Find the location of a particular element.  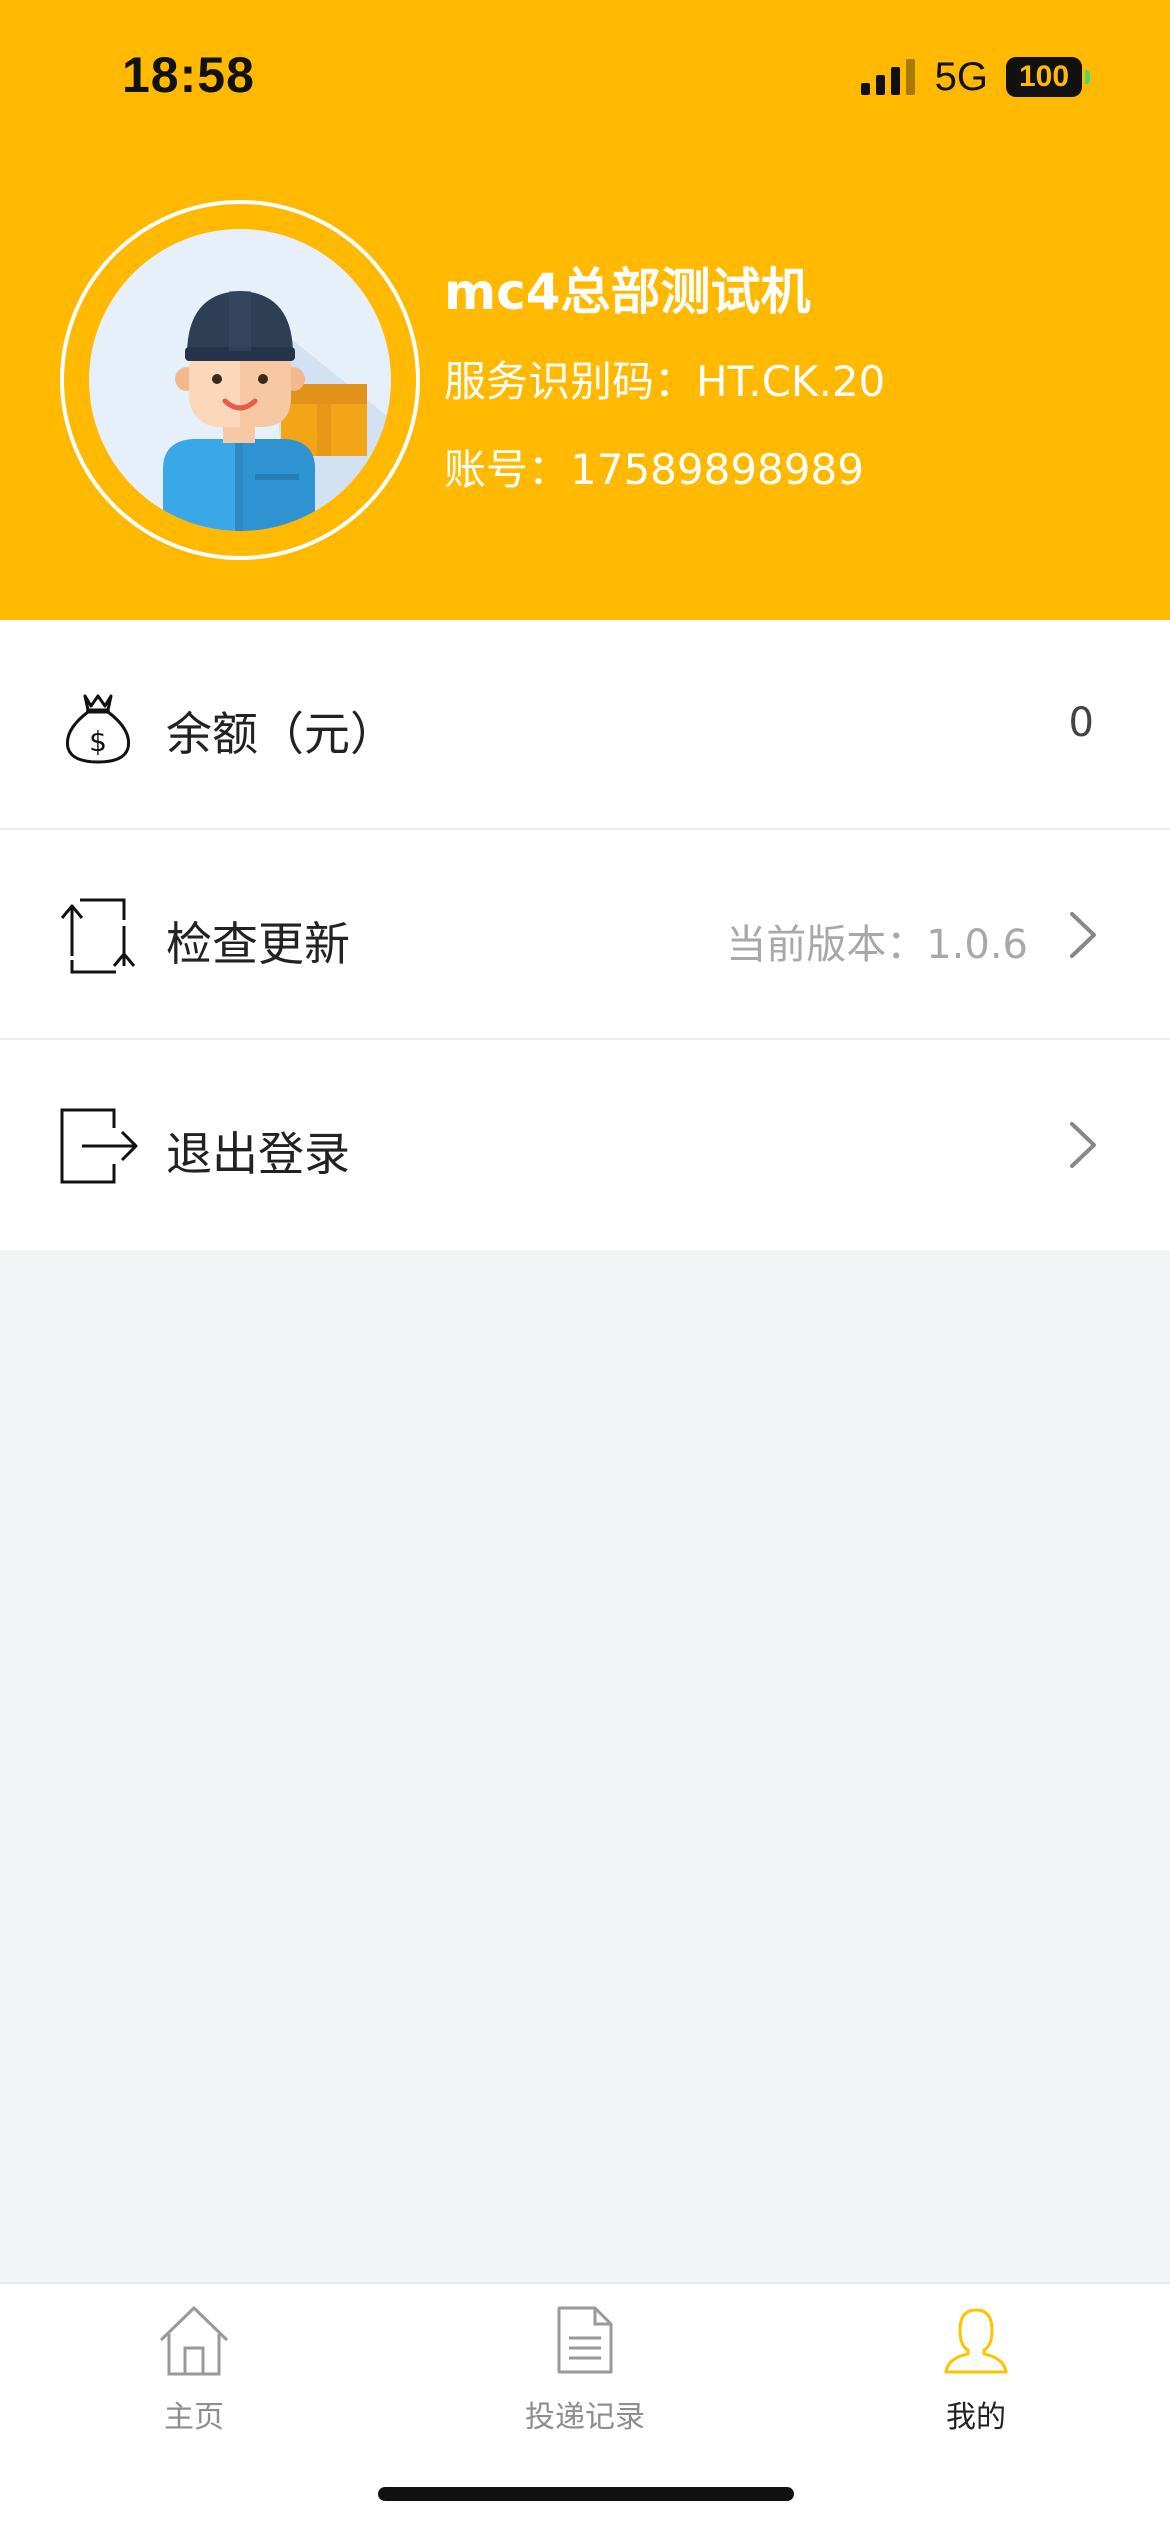

tab-mine: 我的 is located at coordinates (976, 2370).